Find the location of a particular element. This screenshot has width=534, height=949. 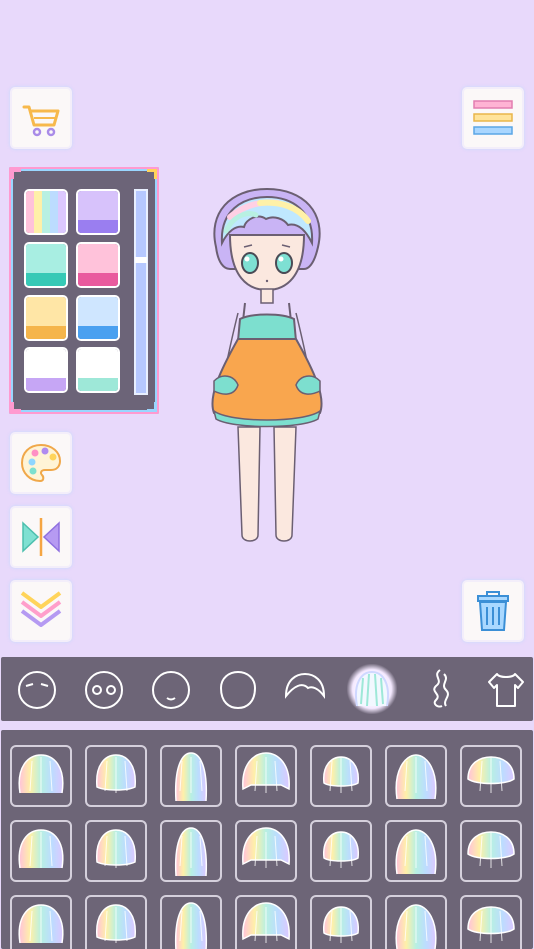

character-doll is located at coordinates (267, 364).